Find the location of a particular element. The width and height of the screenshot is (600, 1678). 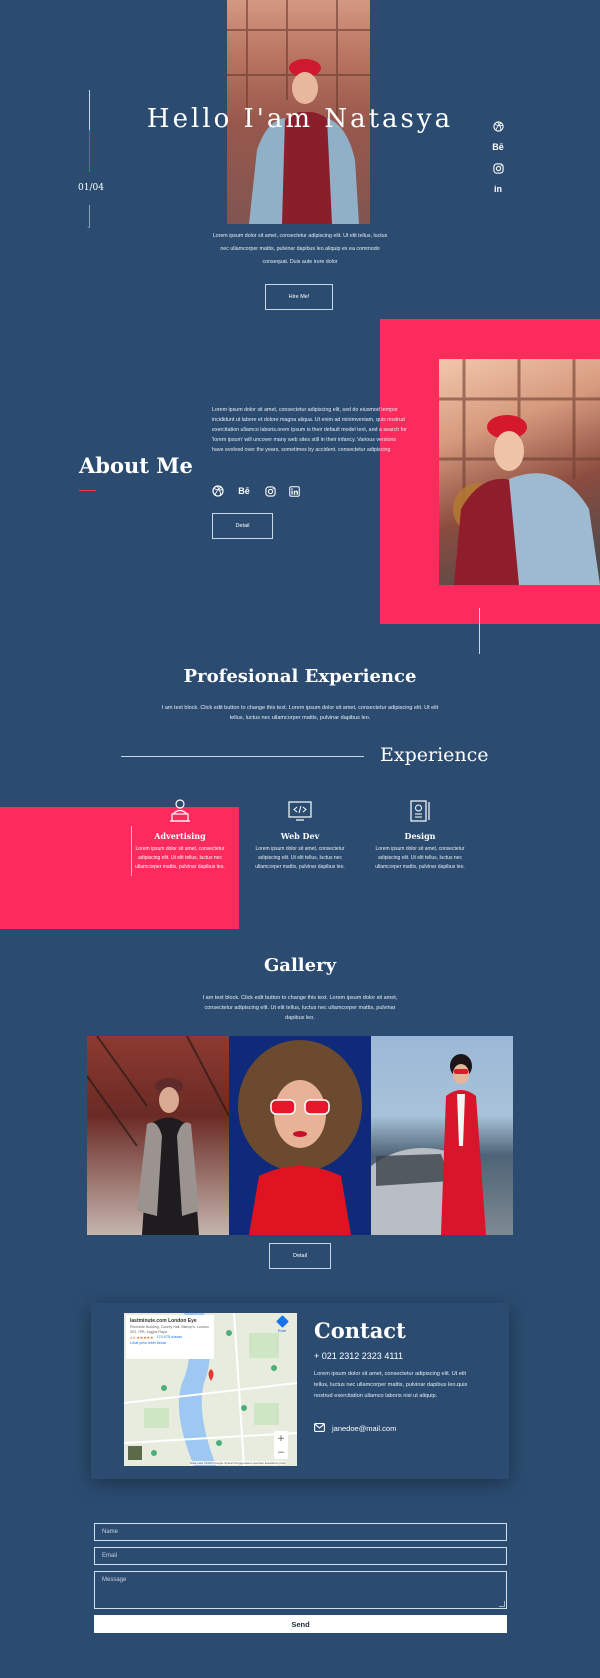

hero-title: Hello I'am Natasya is located at coordinates (300, 119).